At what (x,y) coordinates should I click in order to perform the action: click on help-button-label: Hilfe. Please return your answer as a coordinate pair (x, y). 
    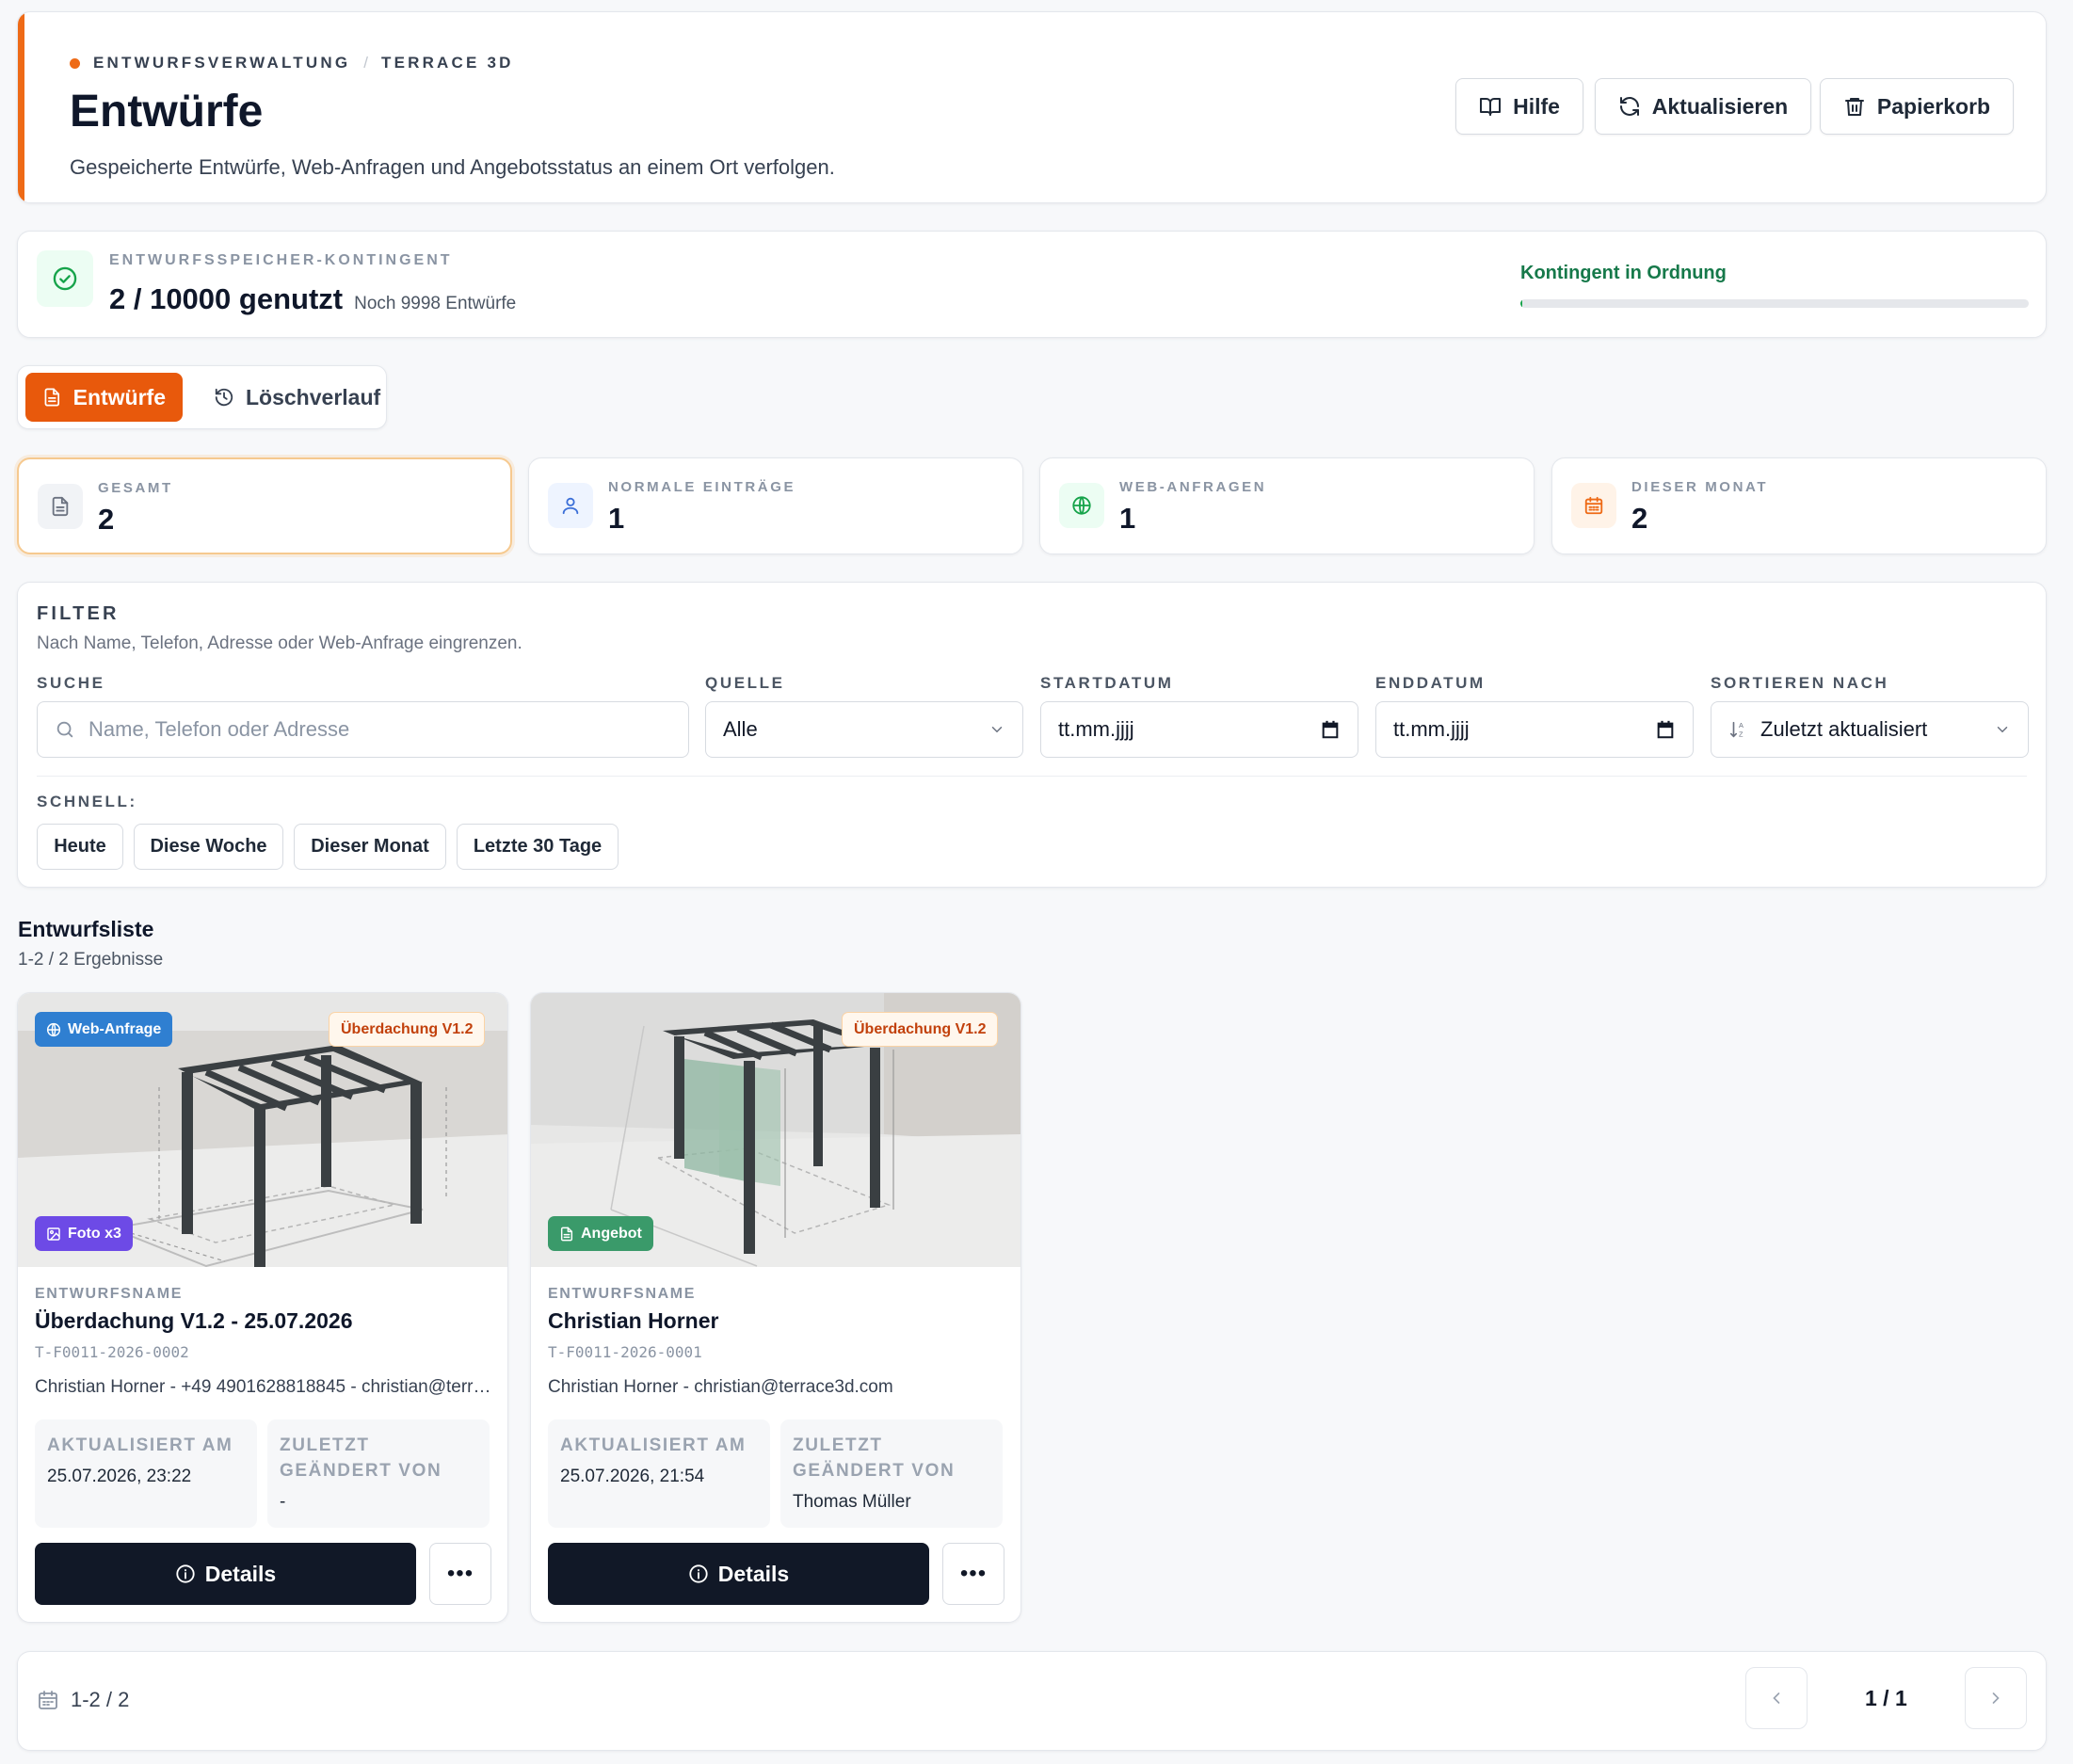
    Looking at the image, I should click on (1536, 106).